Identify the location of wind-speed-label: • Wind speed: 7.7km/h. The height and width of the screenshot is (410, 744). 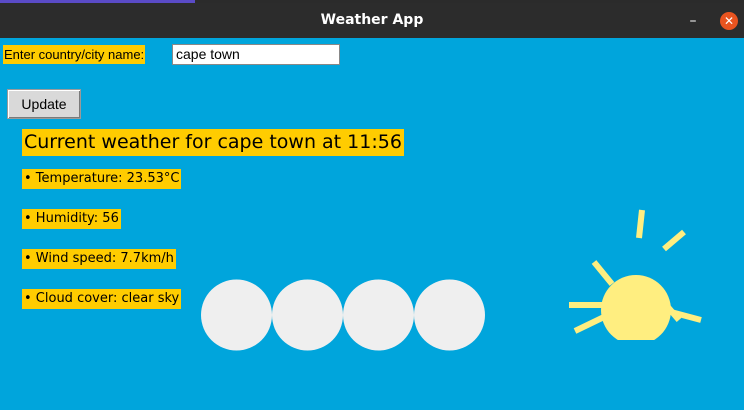
(99, 259).